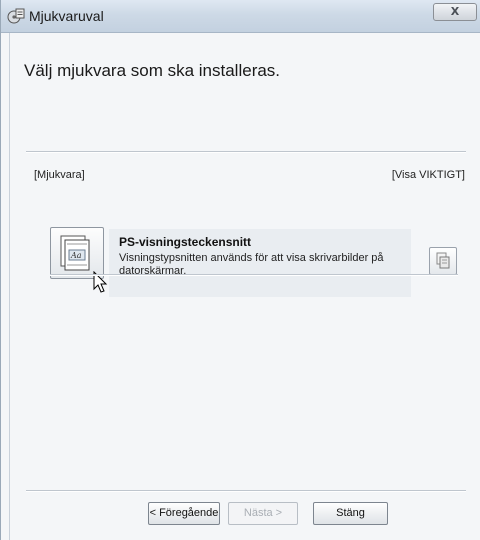 The image size is (480, 540). I want to click on close-window-button: X, so click(455, 12).